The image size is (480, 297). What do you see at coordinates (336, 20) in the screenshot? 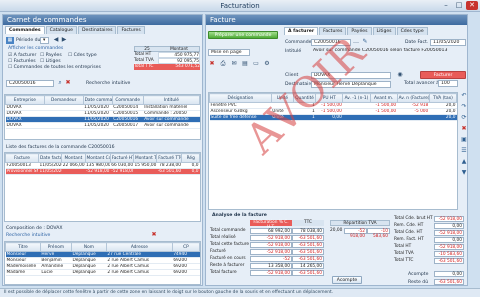
I see `facture-header: Facture` at bounding box center [336, 20].